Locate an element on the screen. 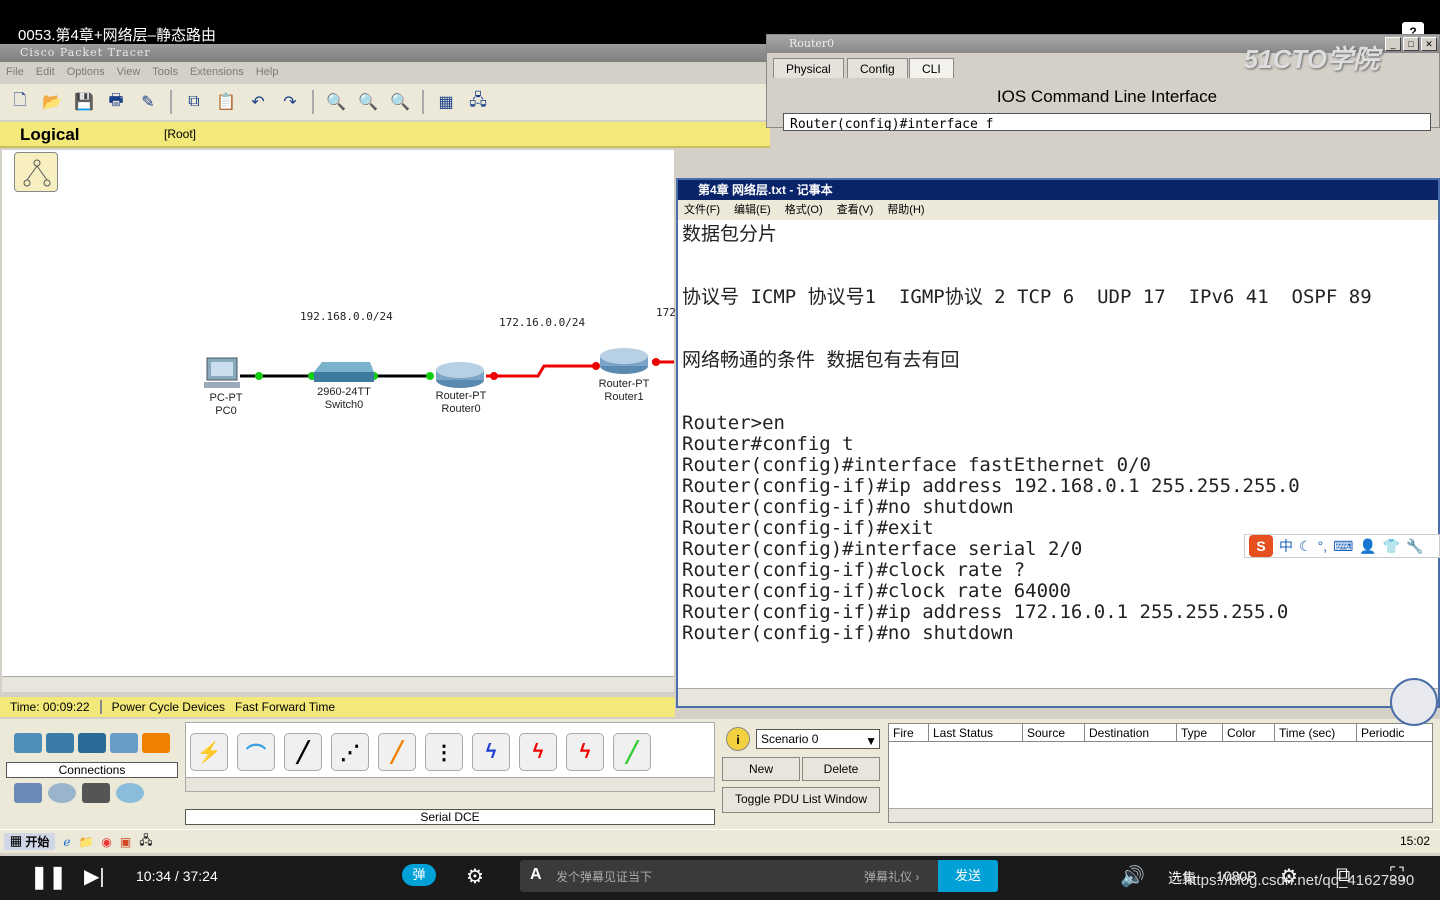 The width and height of the screenshot is (1440, 900). menu-help: Help is located at coordinates (267, 72).